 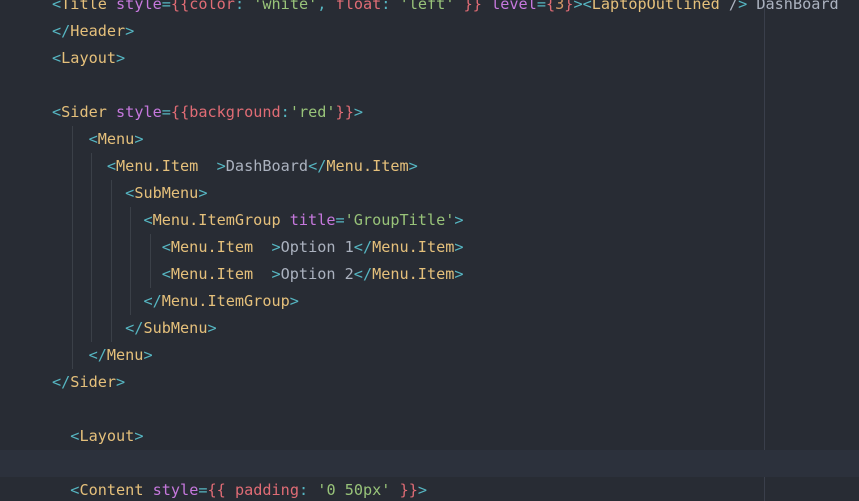 What do you see at coordinates (429, 328) in the screenshot?
I see `code-line: </SubMenu>` at bounding box center [429, 328].